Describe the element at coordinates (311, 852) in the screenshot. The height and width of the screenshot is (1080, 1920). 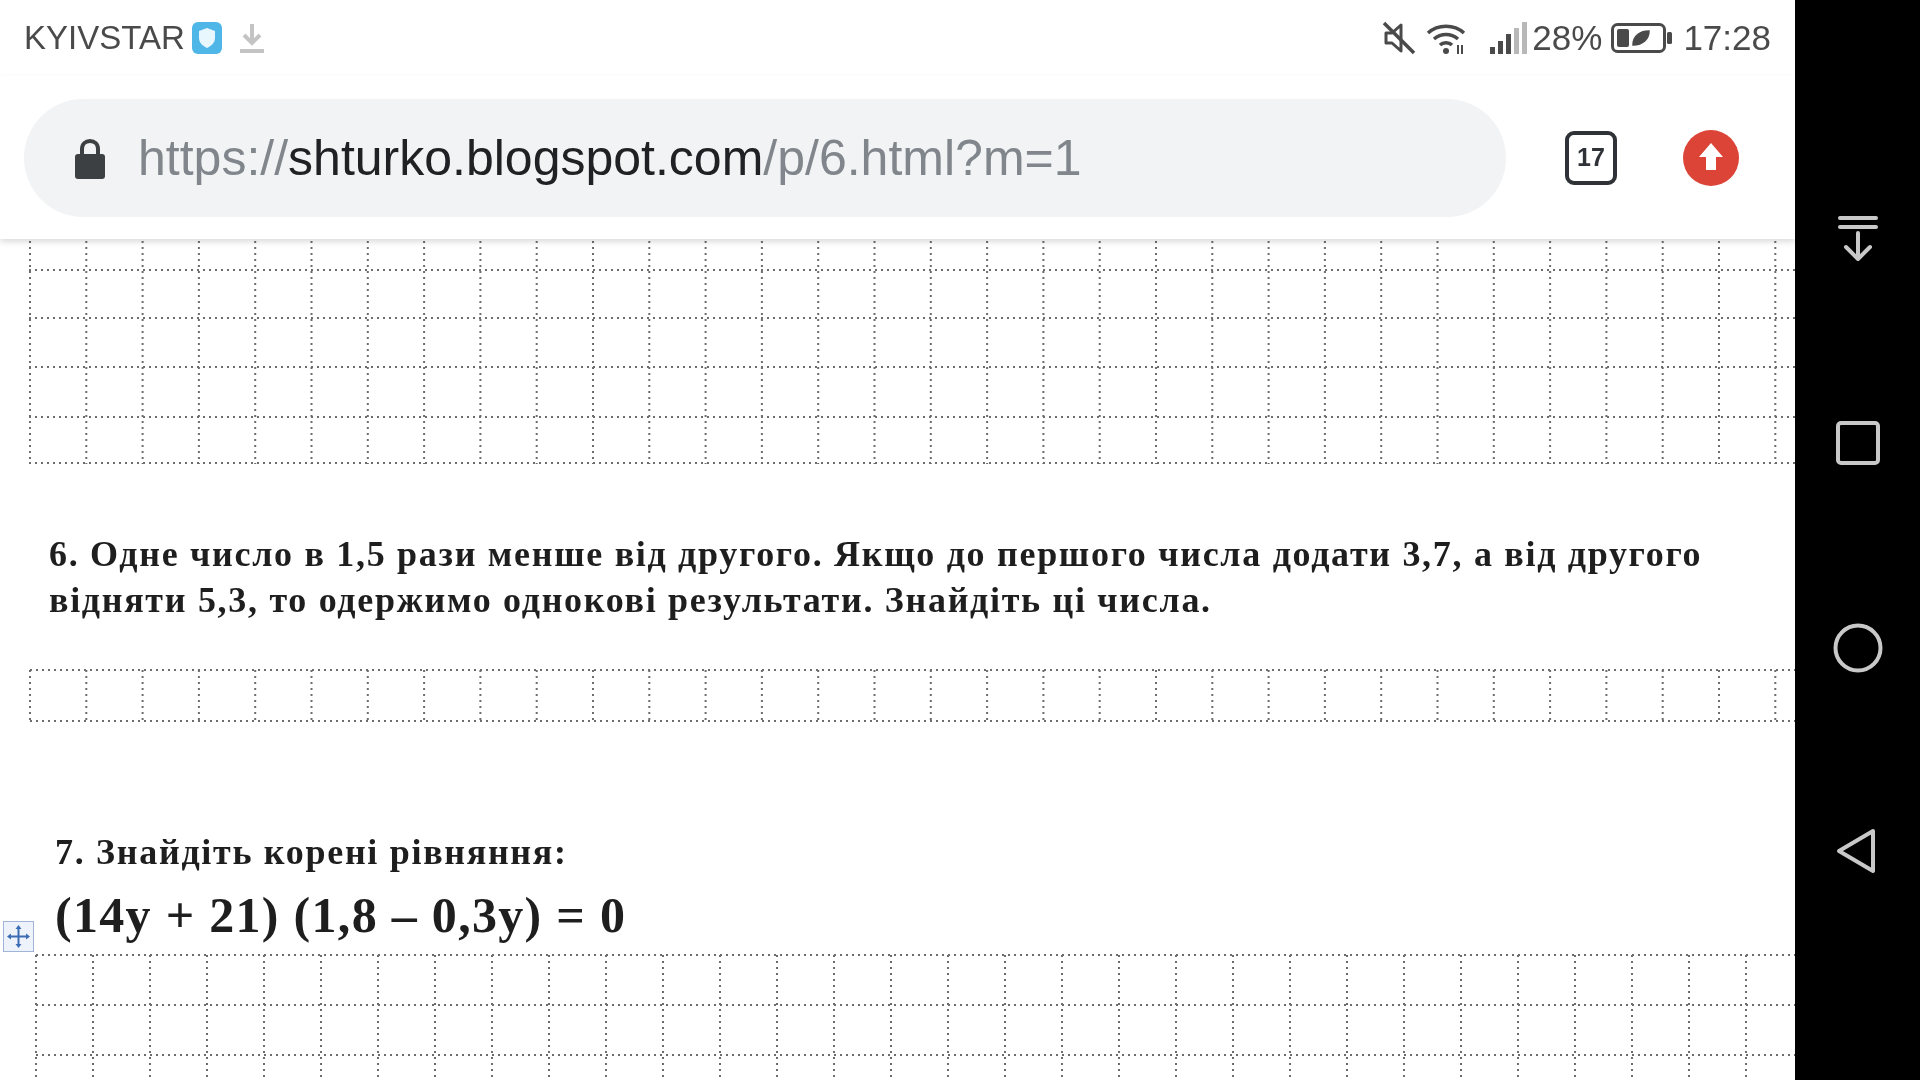
I see `task-text: 7. Знайдіть корені рівняння:` at that location.